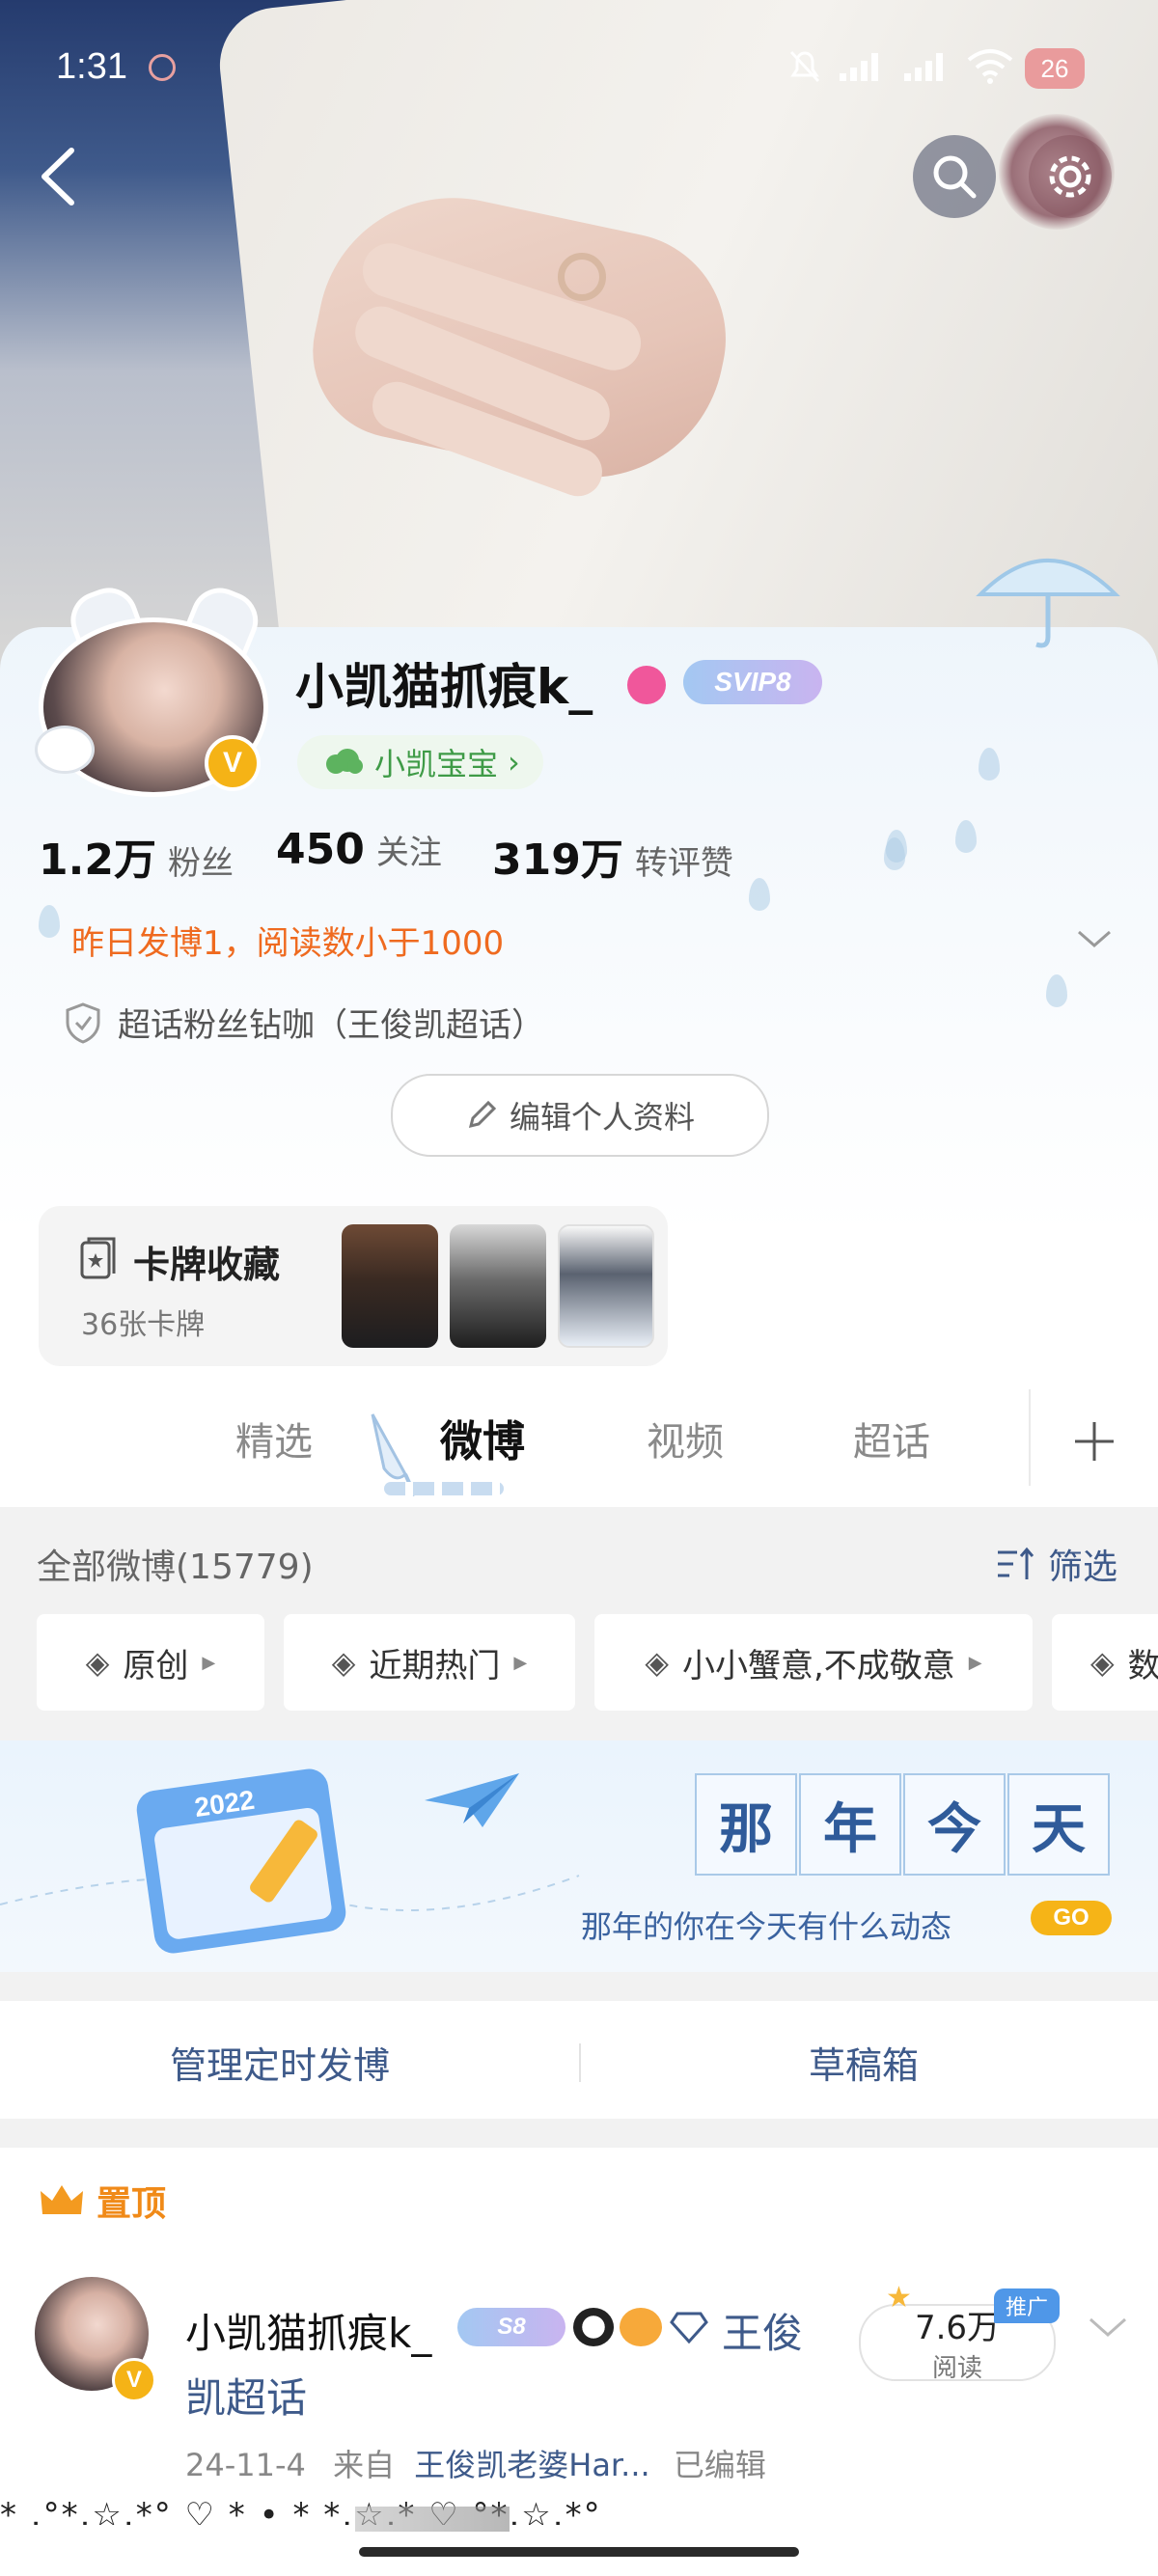 This screenshot has height=2576, width=1158. What do you see at coordinates (593, 2327) in the screenshot?
I see `panda-icon` at bounding box center [593, 2327].